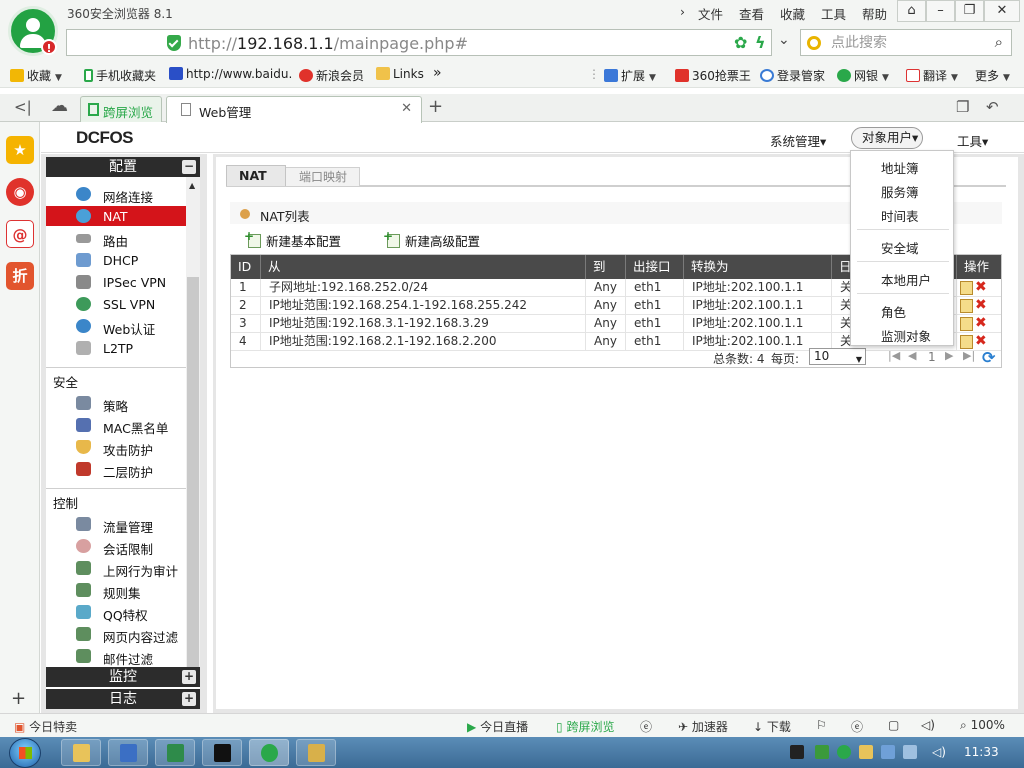 This screenshot has height=768, width=1024. Describe the element at coordinates (25, 753) in the screenshot. I see `start-button` at that location.